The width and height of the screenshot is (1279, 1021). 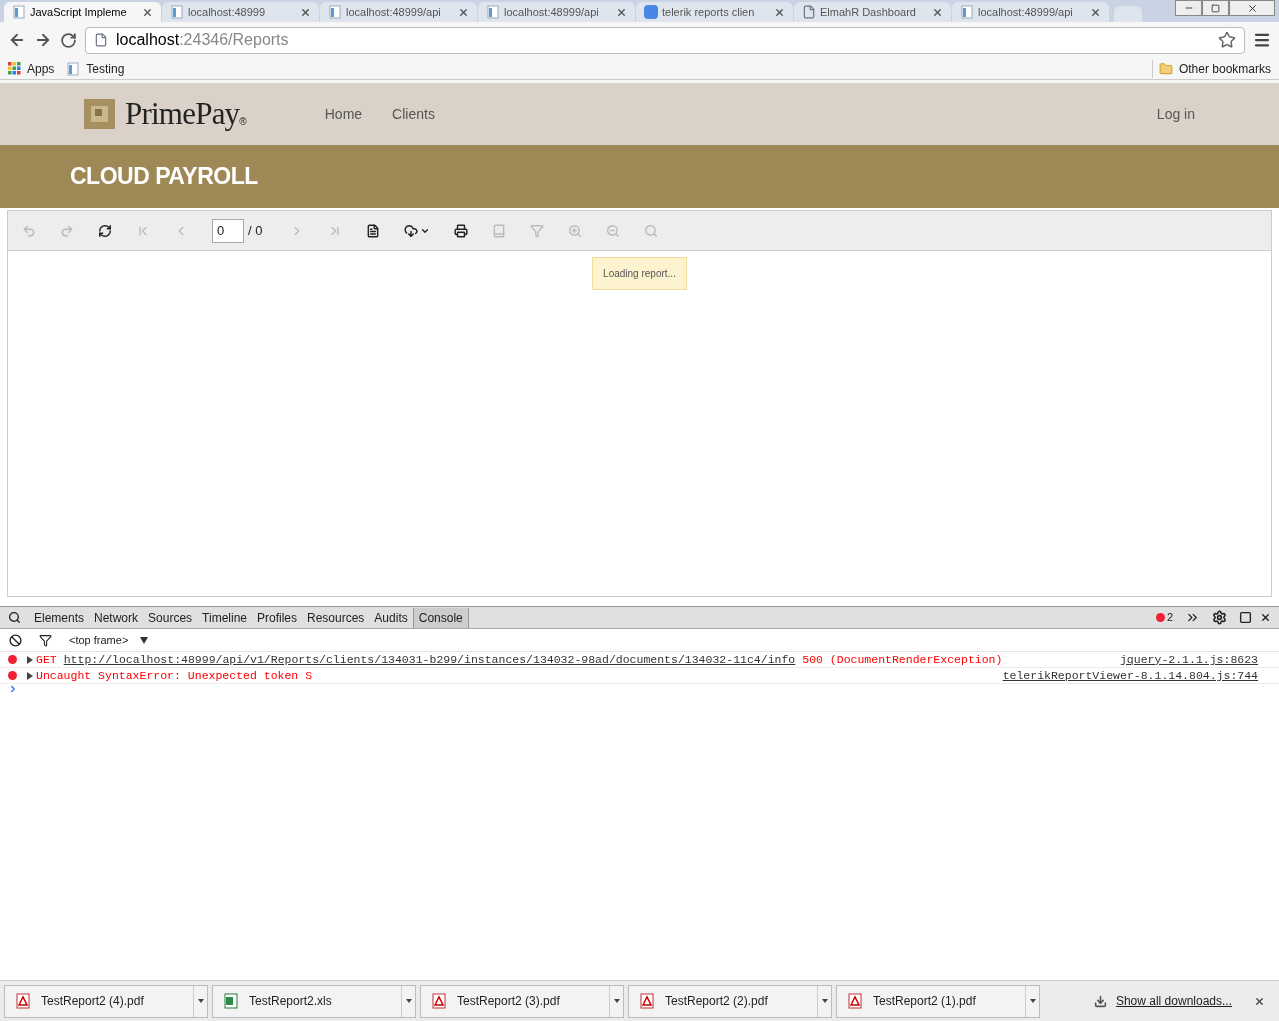 What do you see at coordinates (164, 177) in the screenshot?
I see `banner-title: CLOUD PAYROLL` at bounding box center [164, 177].